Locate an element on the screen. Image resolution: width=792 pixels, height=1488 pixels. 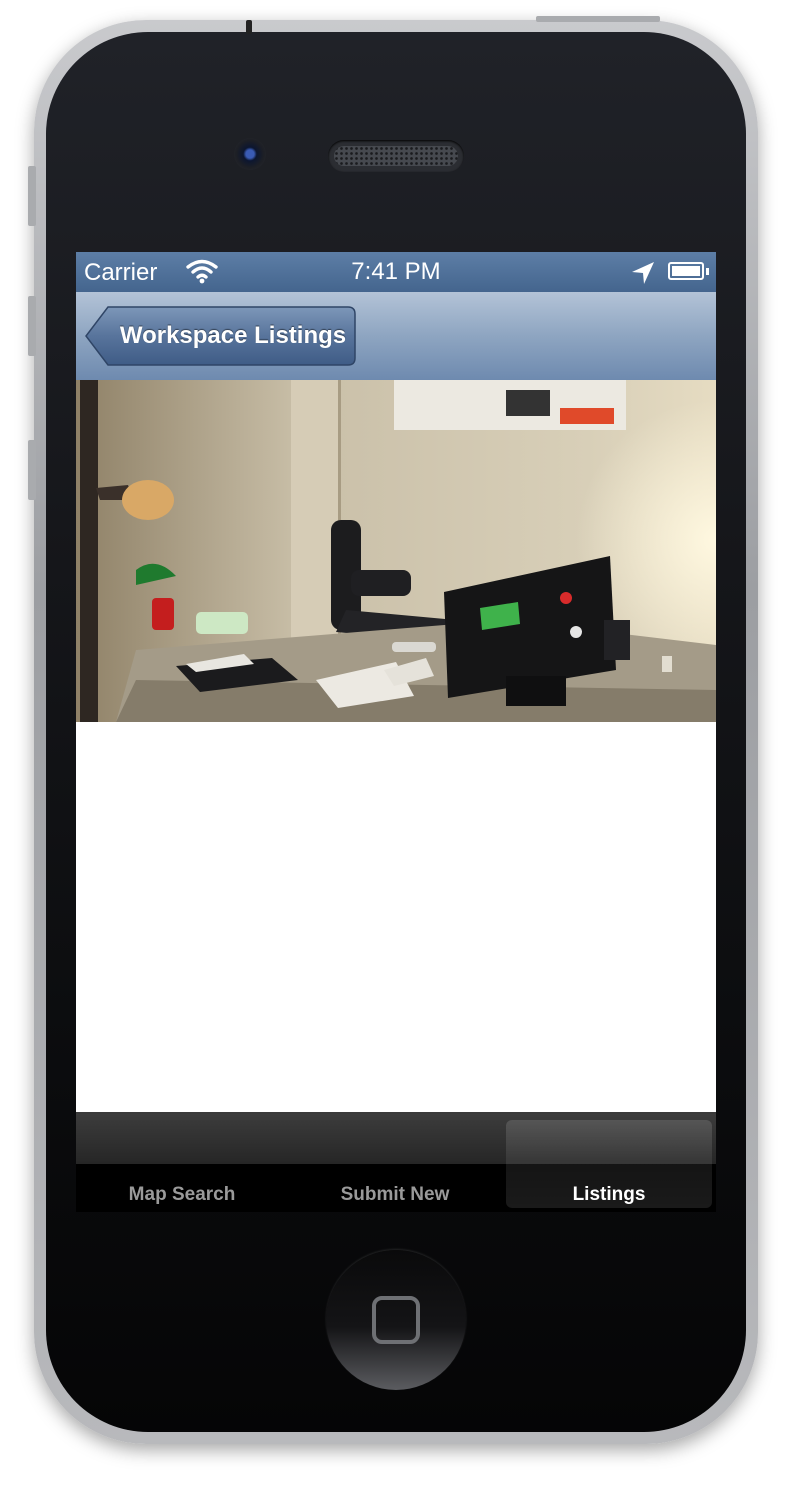
tab-submit-new: Submit New is located at coordinates (395, 1163).